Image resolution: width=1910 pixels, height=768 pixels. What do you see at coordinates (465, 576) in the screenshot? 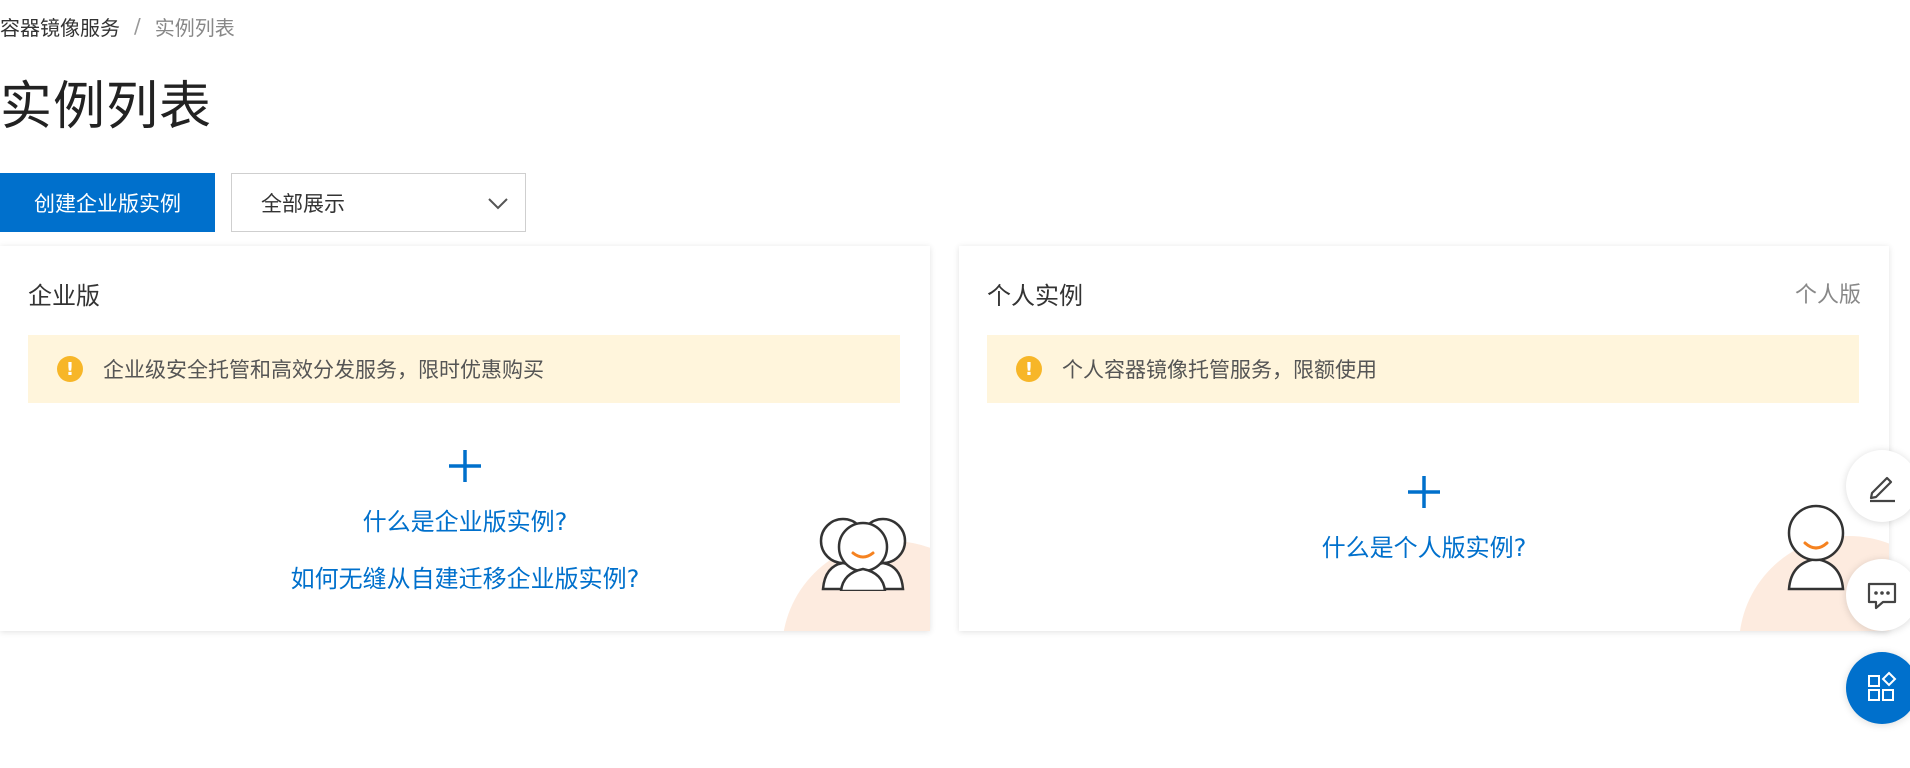
I see `migrate-enterprise-link: 如何无缝从自建迁移企业版实例?` at bounding box center [465, 576].